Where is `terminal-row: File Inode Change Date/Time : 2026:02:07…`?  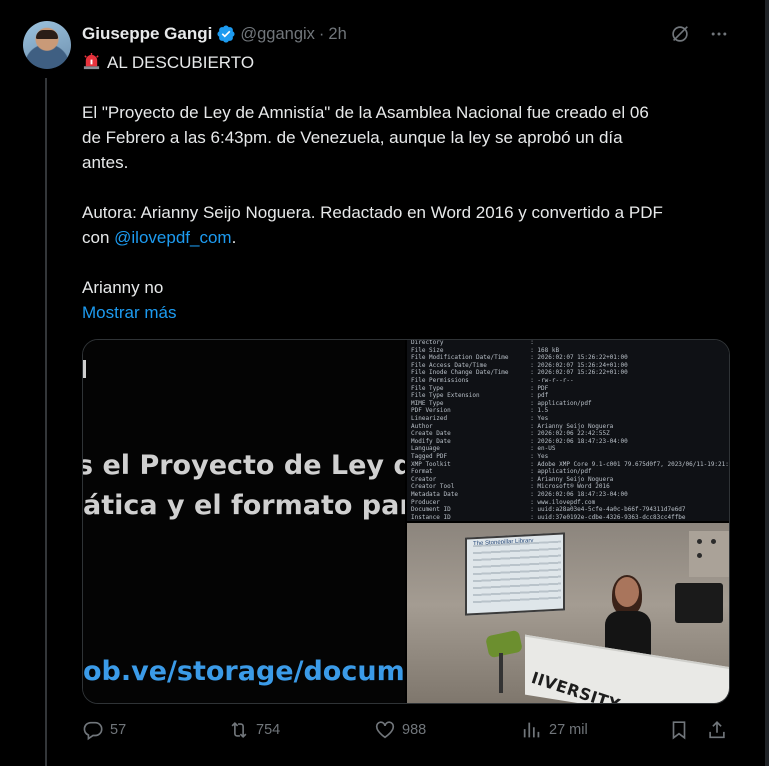 terminal-row: File Inode Change Date/Time : 2026:02:07… is located at coordinates (519, 373).